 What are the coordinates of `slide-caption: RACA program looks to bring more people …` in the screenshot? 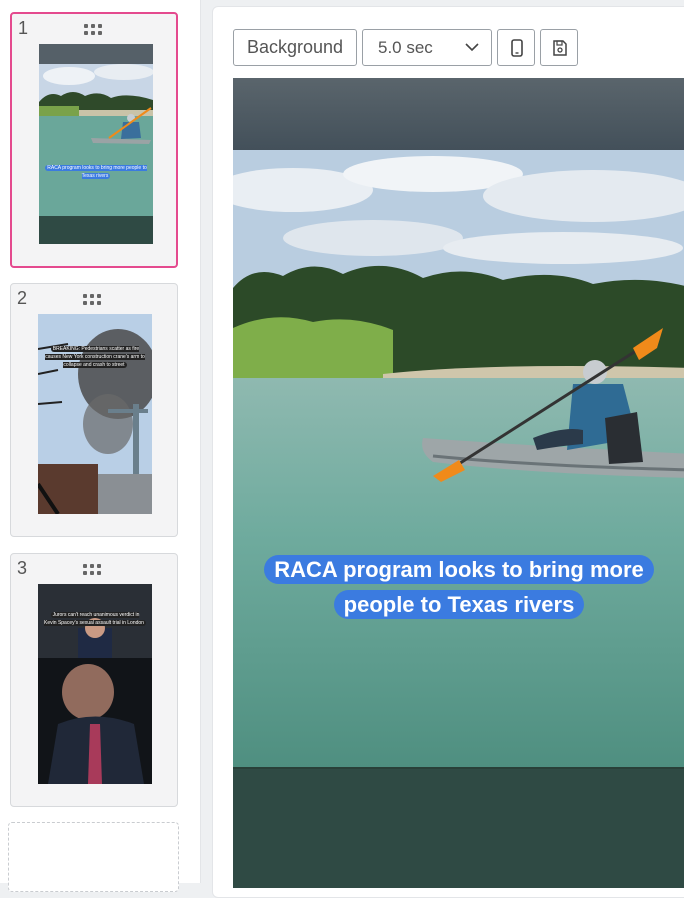 It's located at (458, 587).